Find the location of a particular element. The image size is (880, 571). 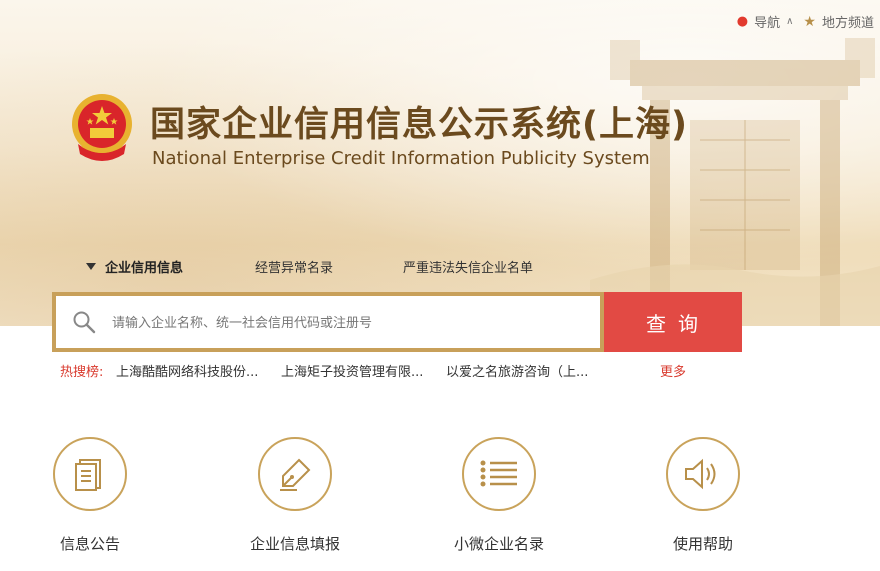

more-link: 更多 is located at coordinates (673, 370).